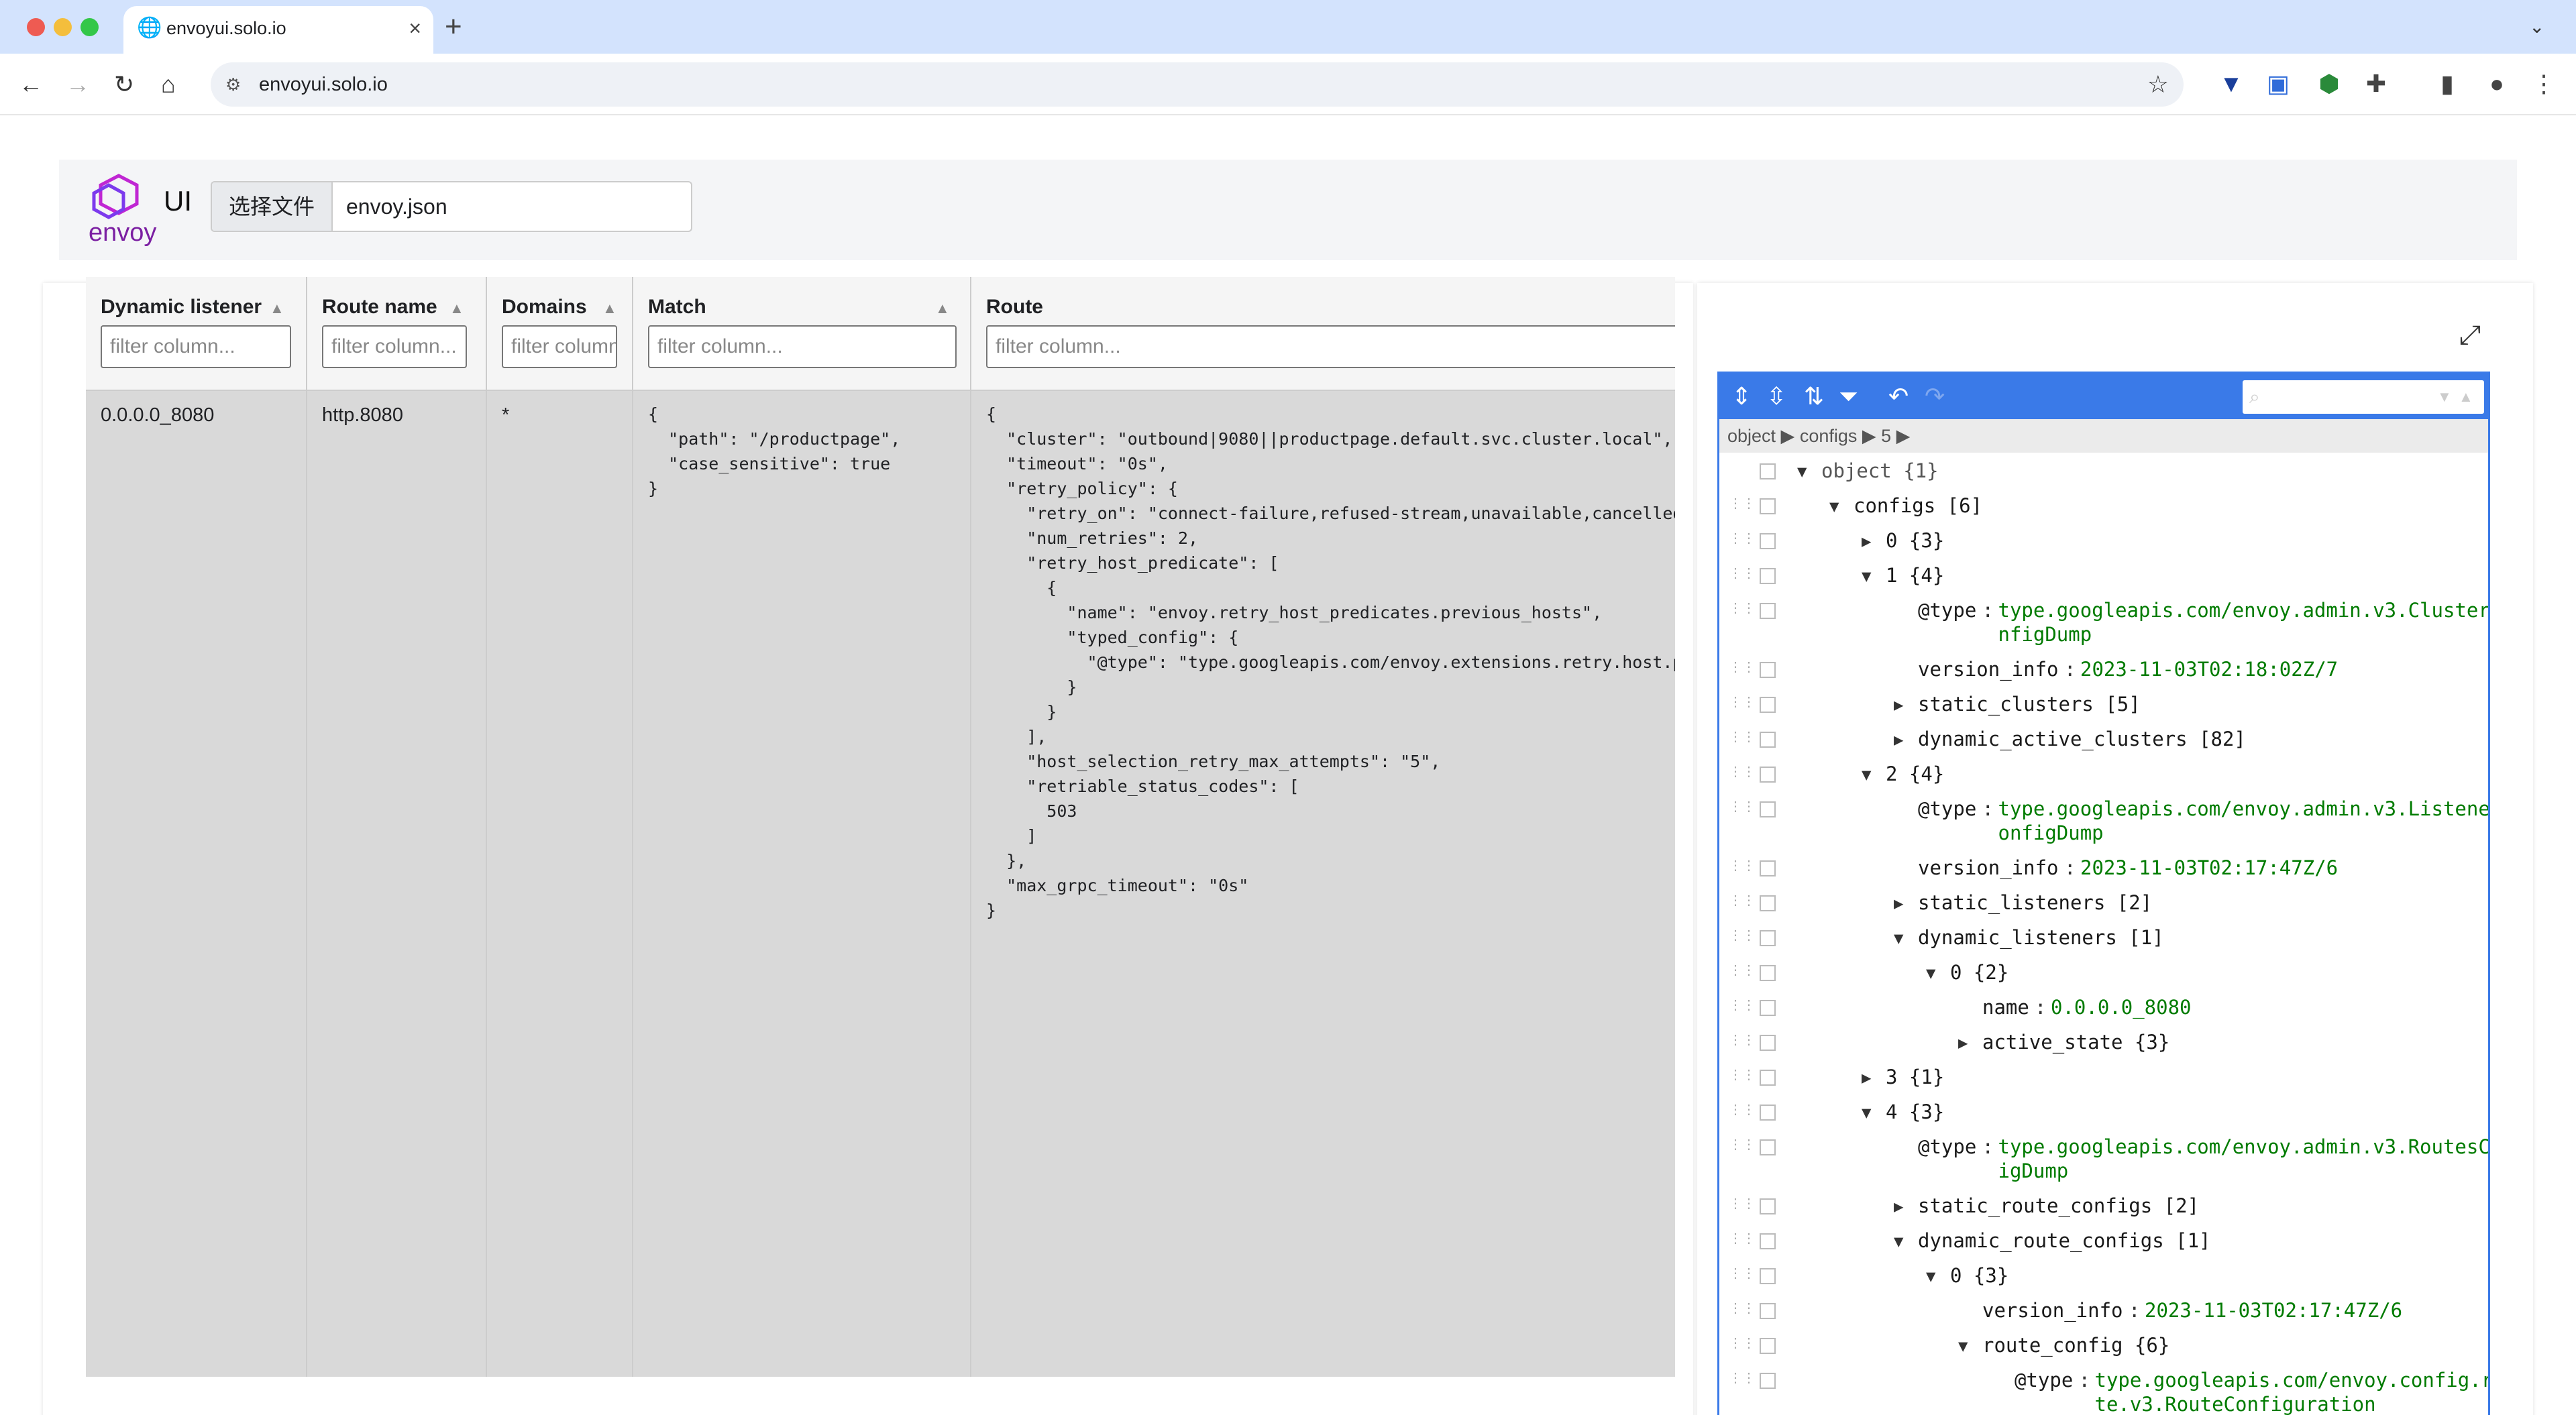  What do you see at coordinates (2103, 707) in the screenshot?
I see `json-tree-row: ⋮⋮ ▶ static_clusters [5]` at bounding box center [2103, 707].